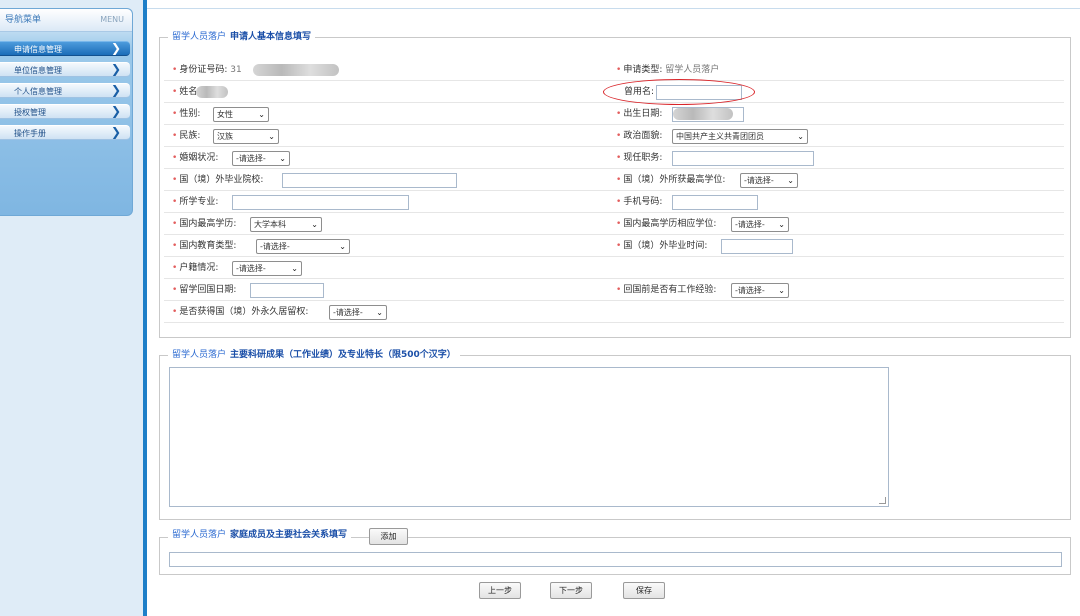 Image resolution: width=1080 pixels, height=616 pixels. What do you see at coordinates (613, 4) in the screenshot?
I see `top-bar` at bounding box center [613, 4].